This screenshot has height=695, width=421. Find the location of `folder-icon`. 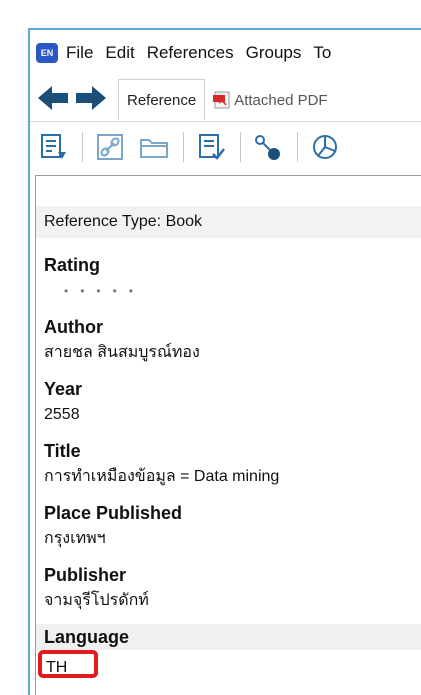

folder-icon is located at coordinates (154, 147).